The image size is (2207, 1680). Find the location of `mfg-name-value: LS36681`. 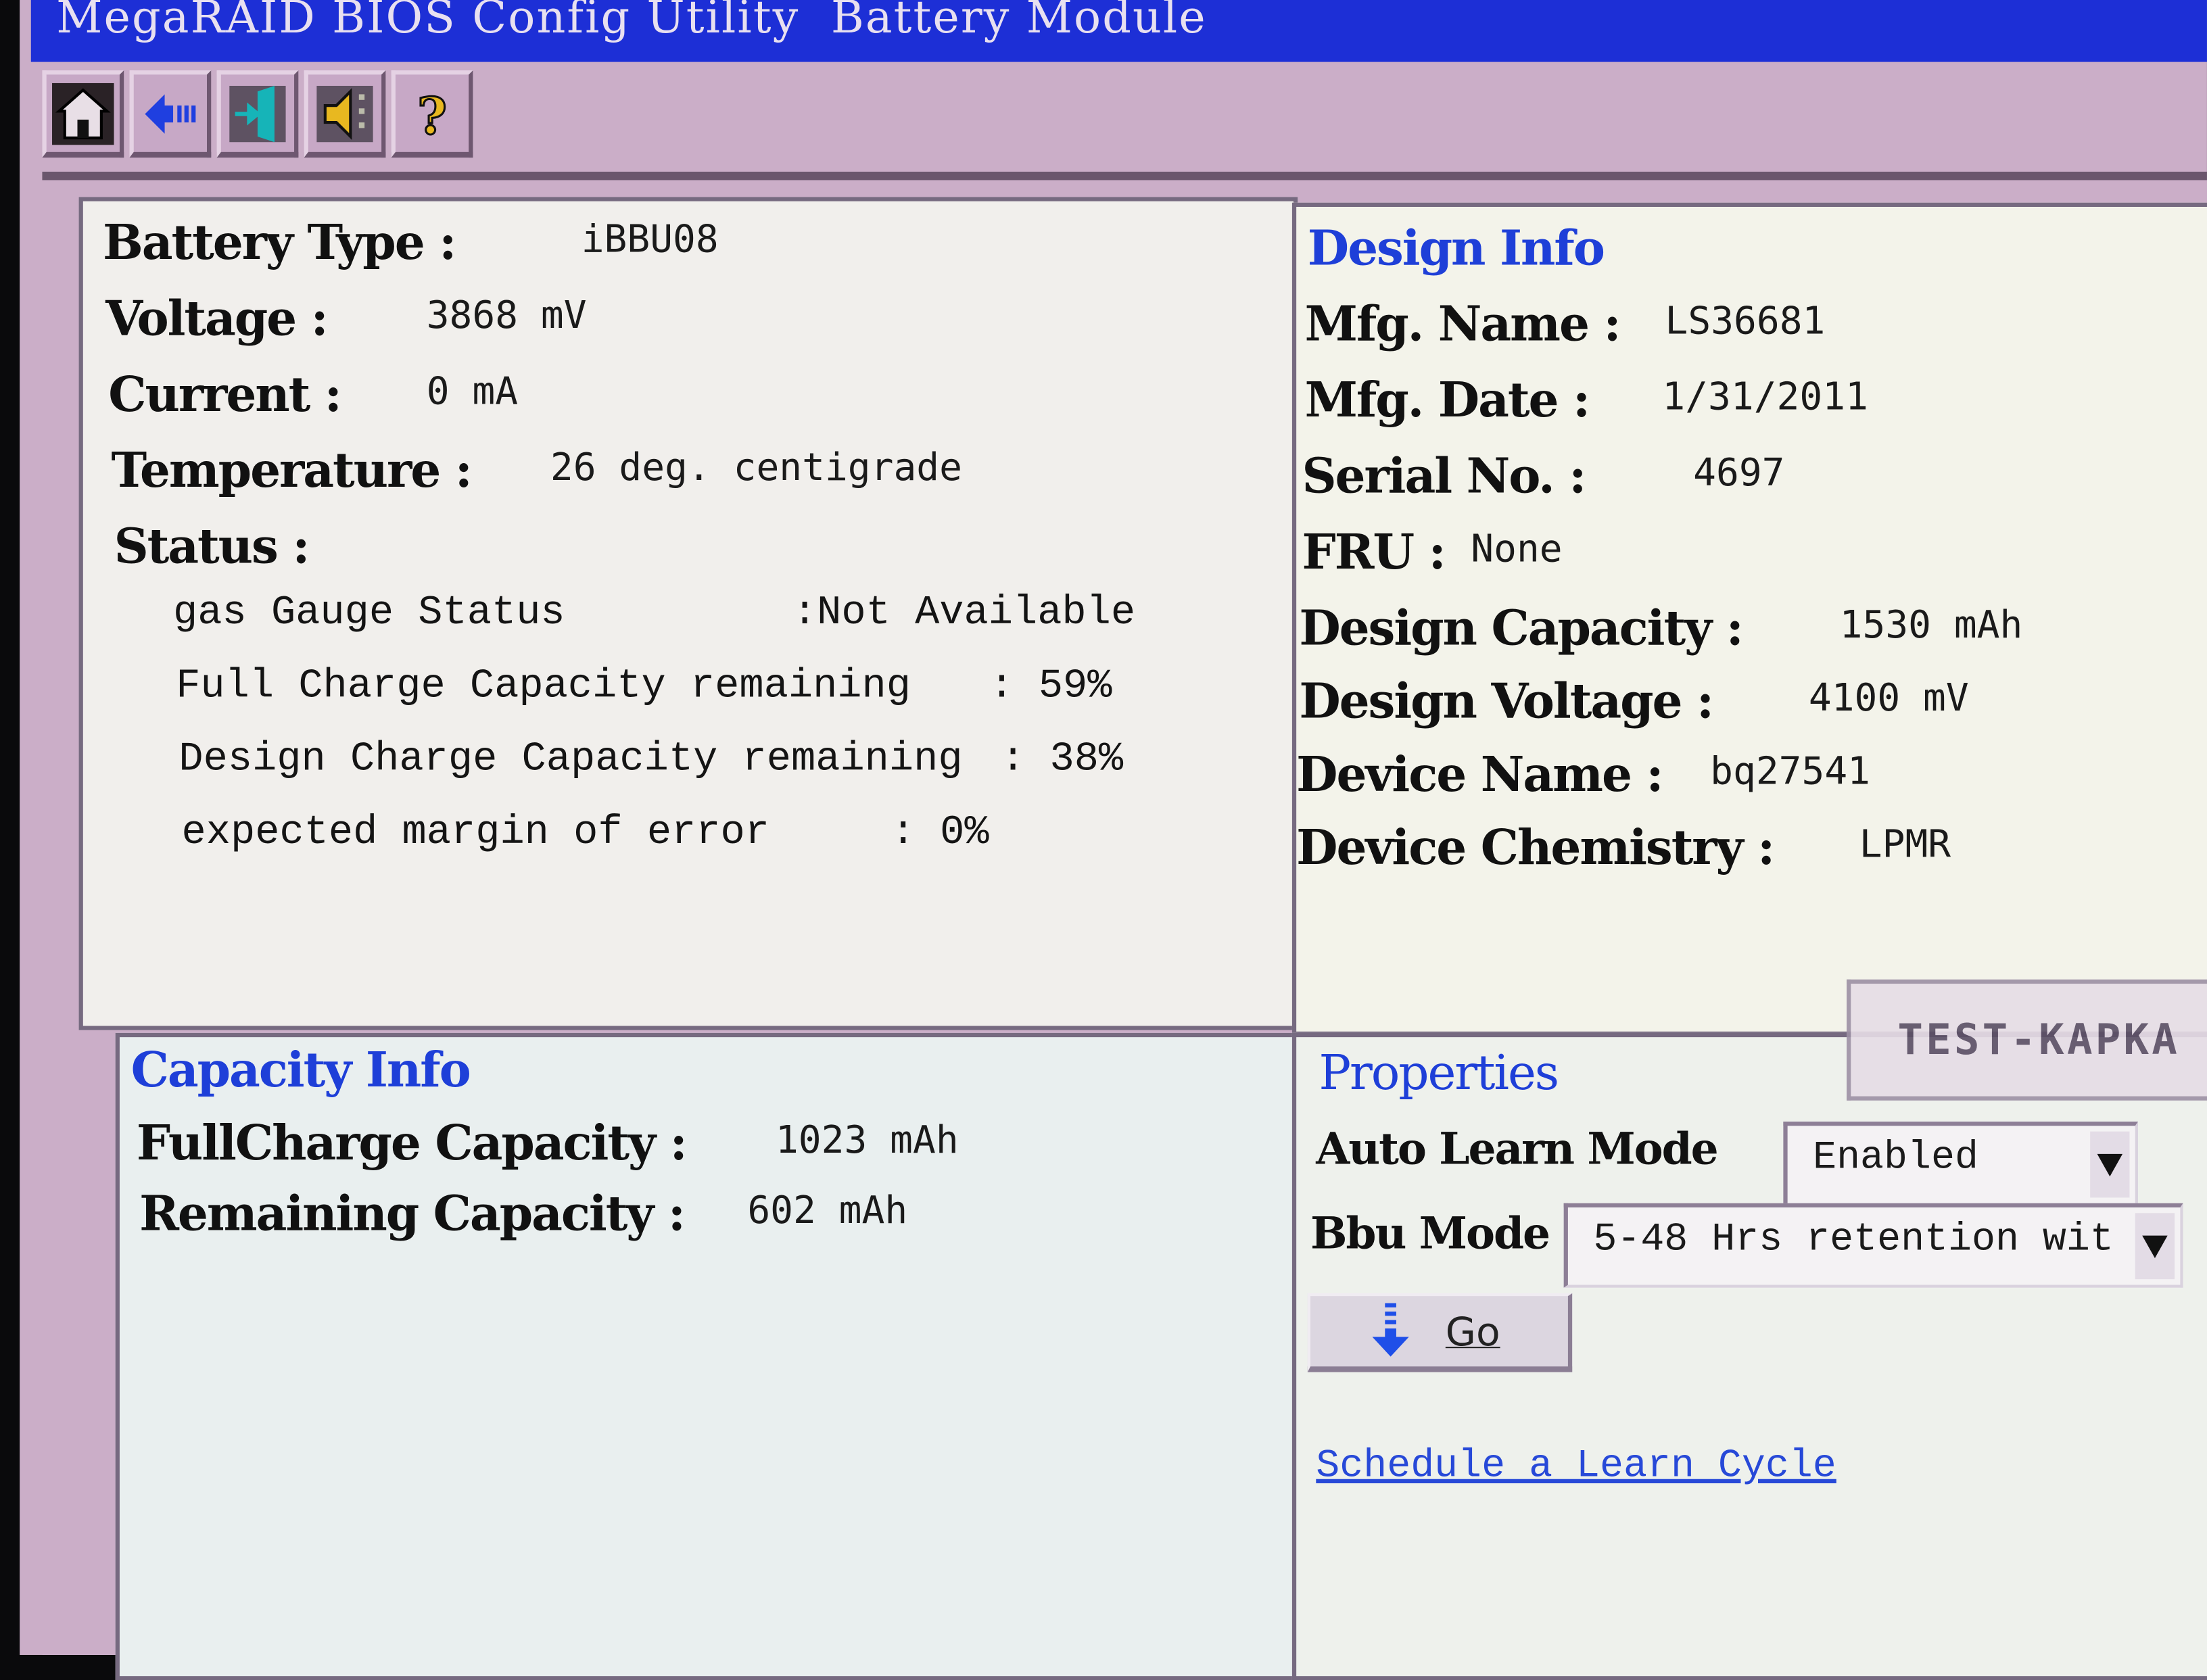

mfg-name-value: LS36681 is located at coordinates (1745, 321).